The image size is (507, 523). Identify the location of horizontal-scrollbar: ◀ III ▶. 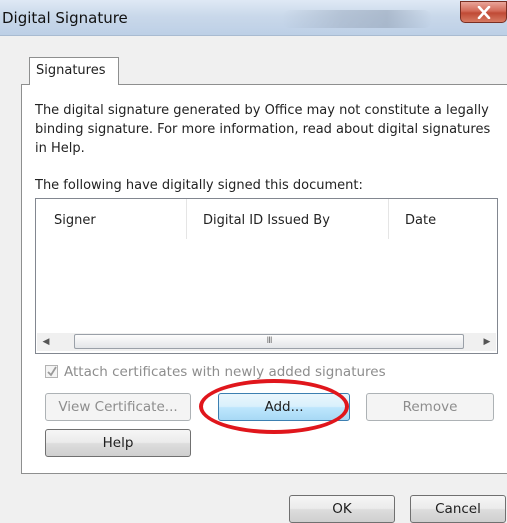
(266, 342).